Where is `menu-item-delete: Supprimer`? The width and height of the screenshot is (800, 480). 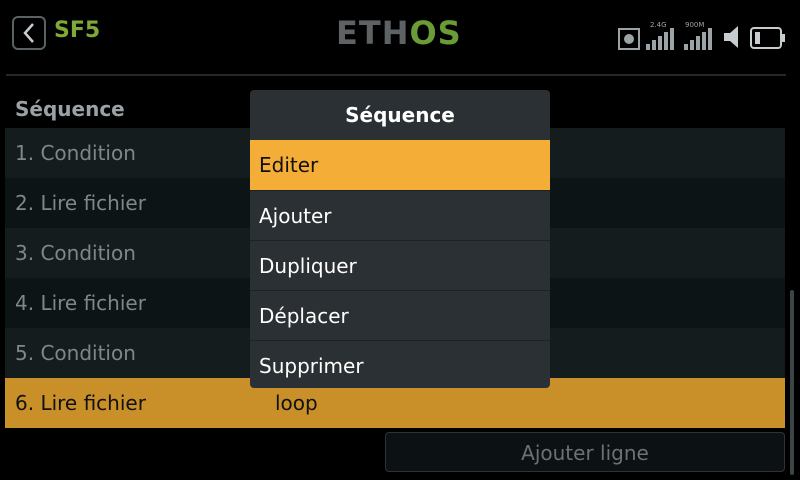
menu-item-delete: Supprimer is located at coordinates (400, 364).